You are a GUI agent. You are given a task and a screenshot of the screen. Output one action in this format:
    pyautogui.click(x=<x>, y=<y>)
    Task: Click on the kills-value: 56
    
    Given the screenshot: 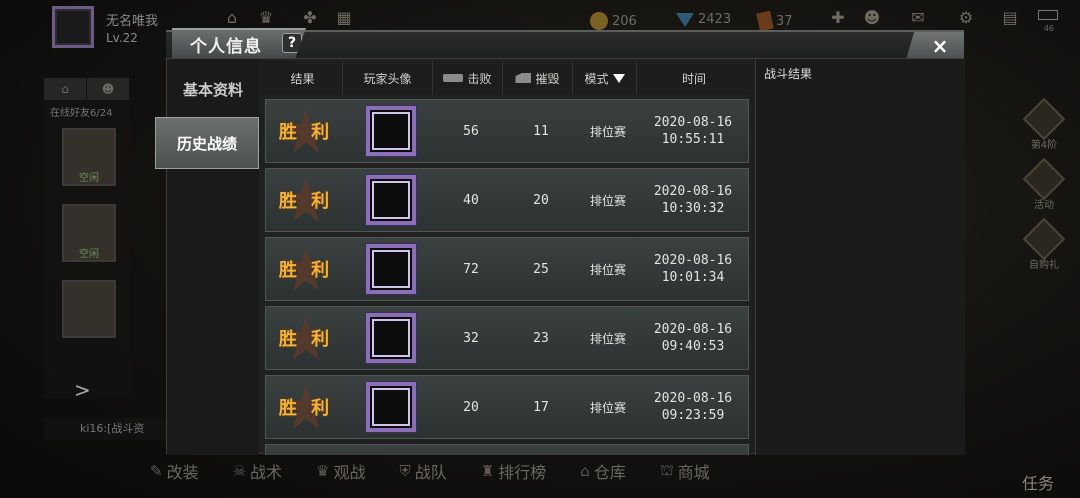 What is the action you would take?
    pyautogui.click(x=471, y=131)
    